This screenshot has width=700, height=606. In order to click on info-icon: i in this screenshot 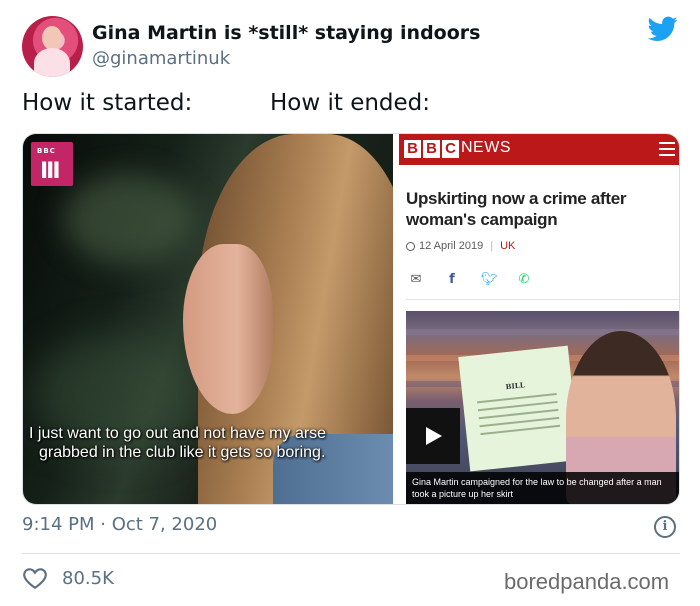, I will do `click(665, 527)`.